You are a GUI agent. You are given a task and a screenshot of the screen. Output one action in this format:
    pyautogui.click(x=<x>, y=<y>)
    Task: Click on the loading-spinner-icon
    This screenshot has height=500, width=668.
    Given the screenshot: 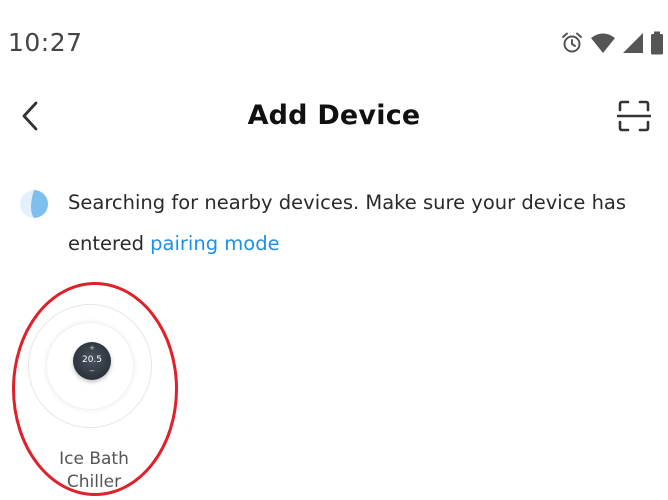 What is the action you would take?
    pyautogui.click(x=34, y=204)
    